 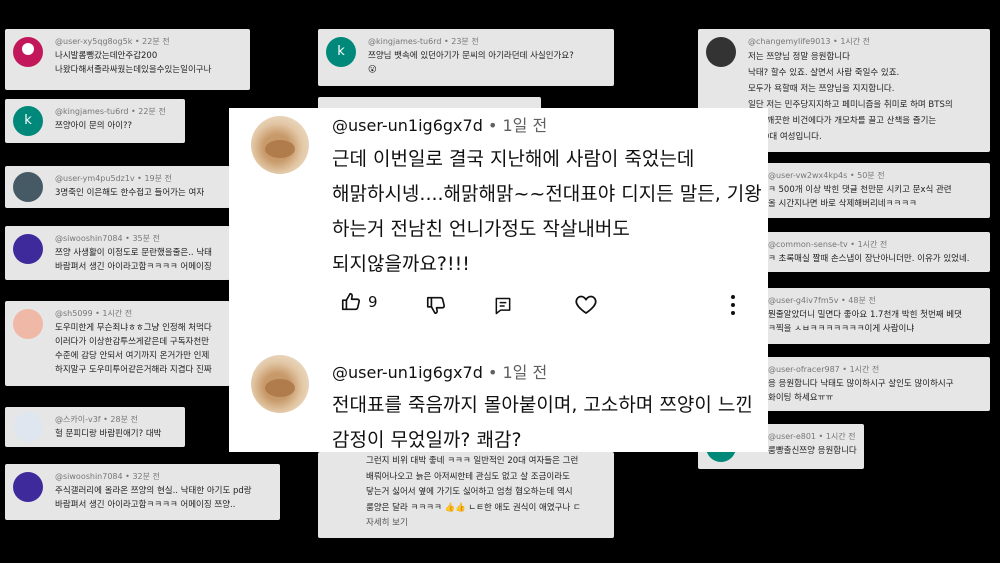 I want to click on thumbs-down-icon, so click(x=436, y=305).